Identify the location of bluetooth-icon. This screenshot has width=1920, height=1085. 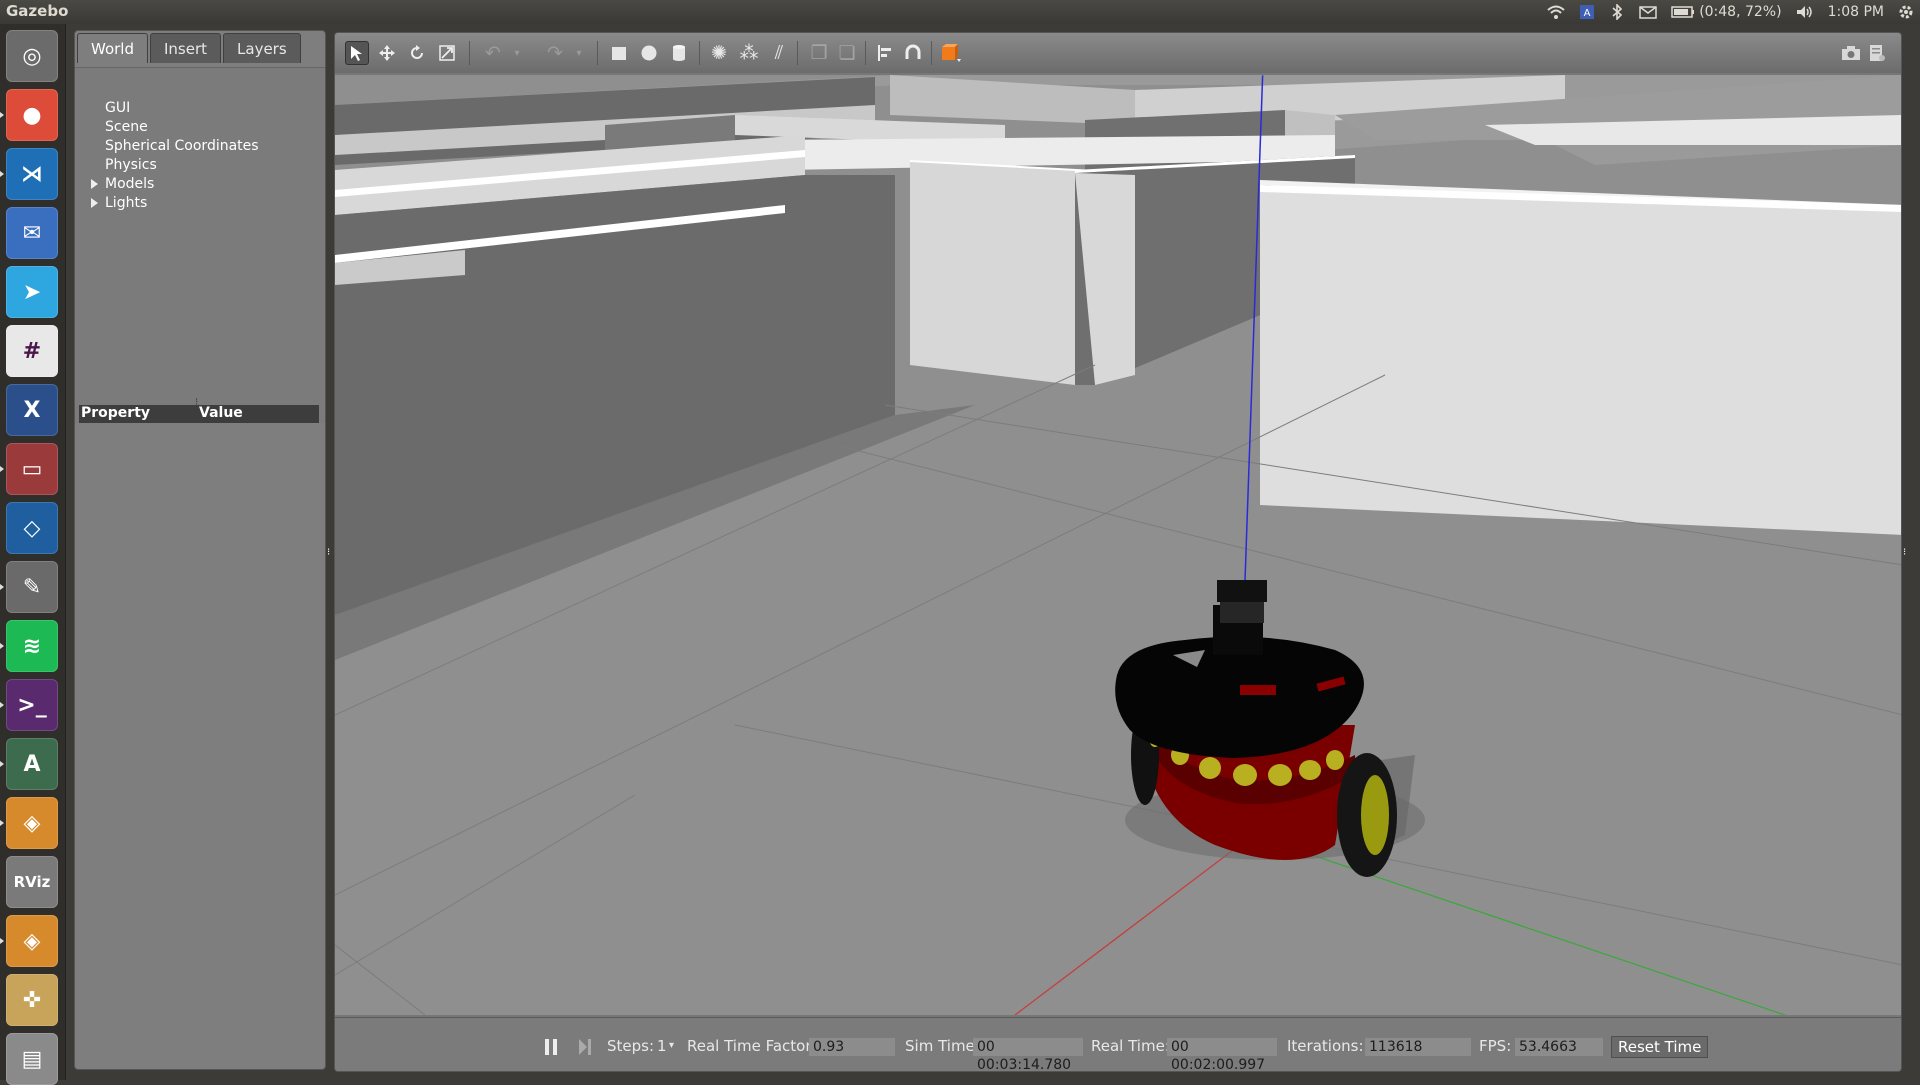
(1617, 12).